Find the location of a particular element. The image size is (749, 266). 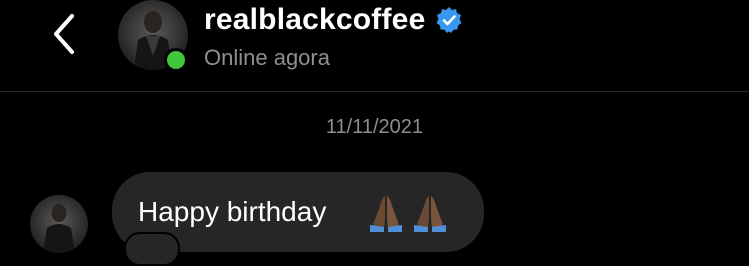

online-indicator is located at coordinates (176, 60).